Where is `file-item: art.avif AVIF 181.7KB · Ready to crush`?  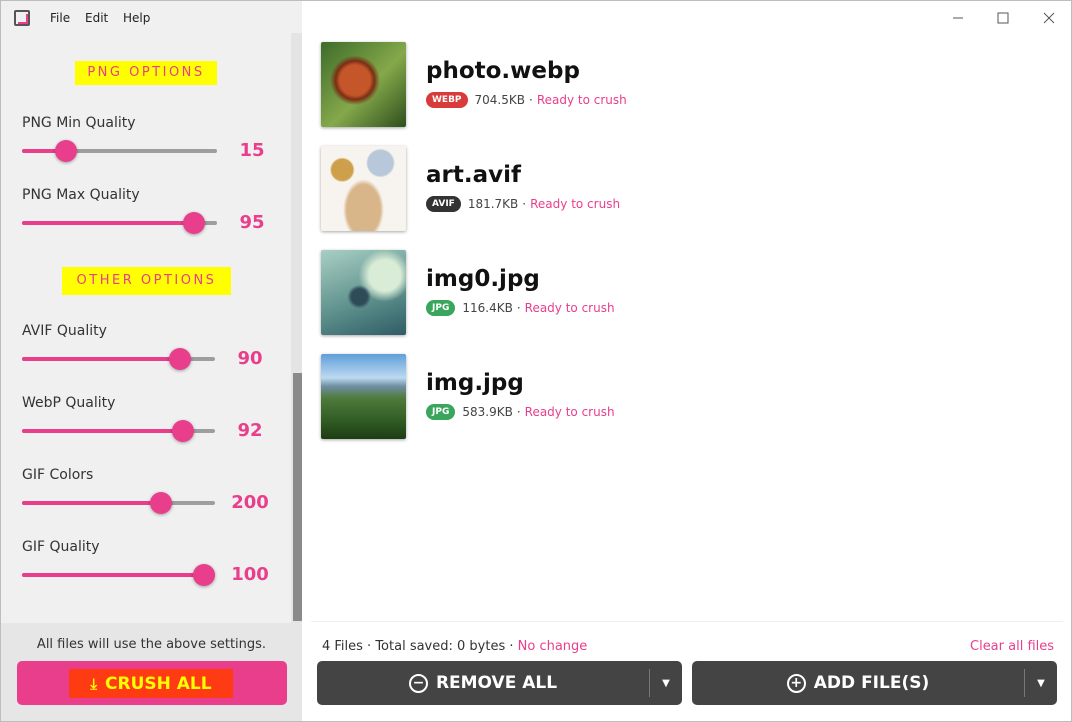
file-item: art.avif AVIF 181.7KB · Ready to crush is located at coordinates (671, 189).